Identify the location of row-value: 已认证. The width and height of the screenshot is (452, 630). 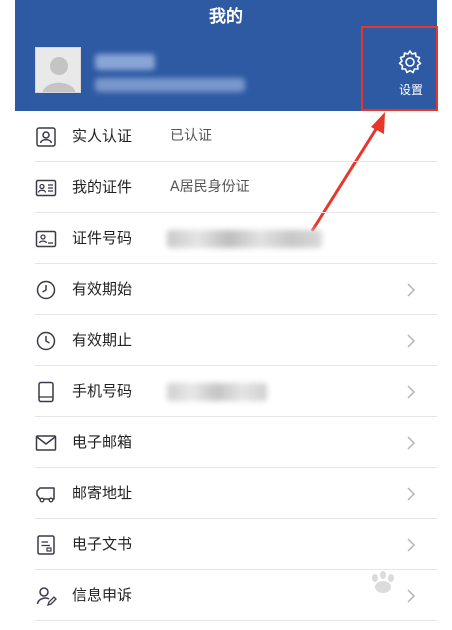
(191, 136).